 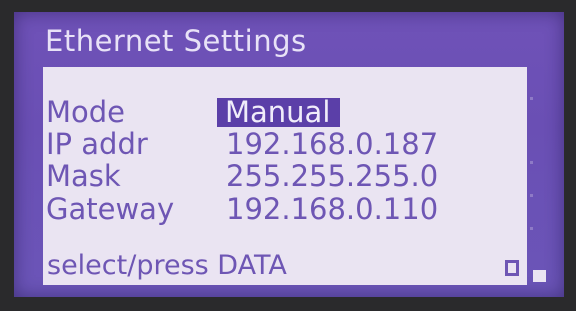 What do you see at coordinates (167, 265) in the screenshot?
I see `prompt-text: select/press DATA` at bounding box center [167, 265].